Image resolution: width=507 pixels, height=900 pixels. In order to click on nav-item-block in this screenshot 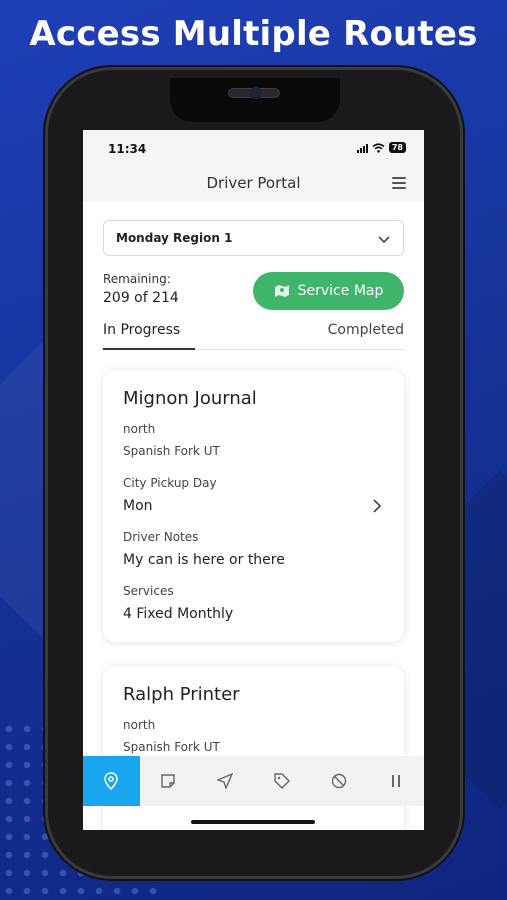, I will do `click(338, 781)`.